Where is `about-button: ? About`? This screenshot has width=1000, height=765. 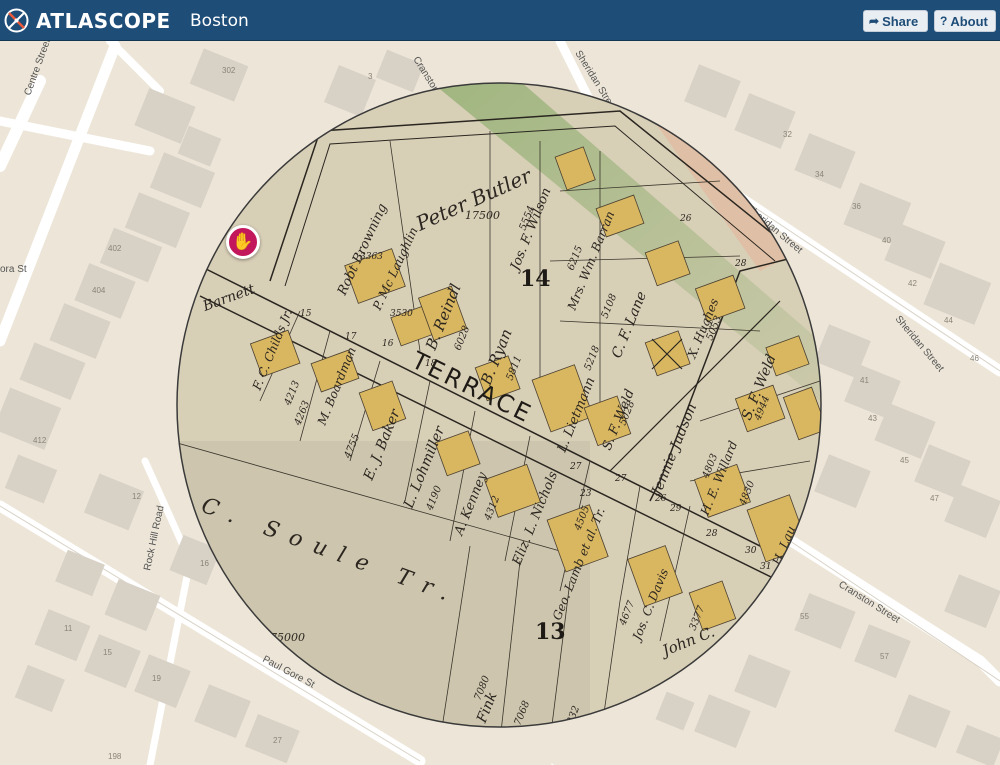
about-button: ? About is located at coordinates (965, 21).